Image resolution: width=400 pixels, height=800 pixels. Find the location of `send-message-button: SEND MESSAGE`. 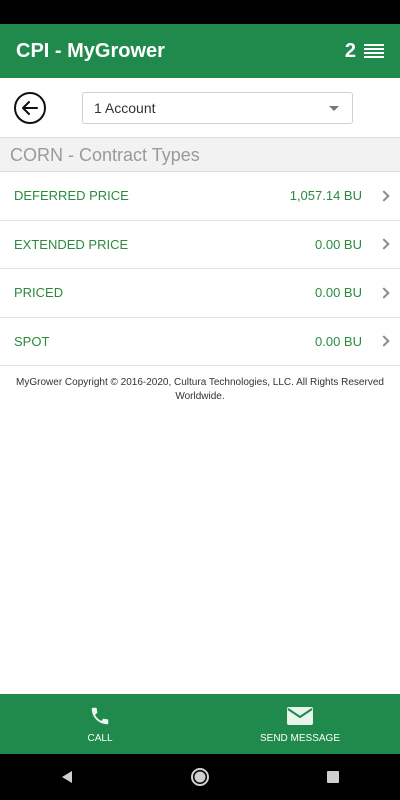

send-message-button: SEND MESSAGE is located at coordinates (300, 724).